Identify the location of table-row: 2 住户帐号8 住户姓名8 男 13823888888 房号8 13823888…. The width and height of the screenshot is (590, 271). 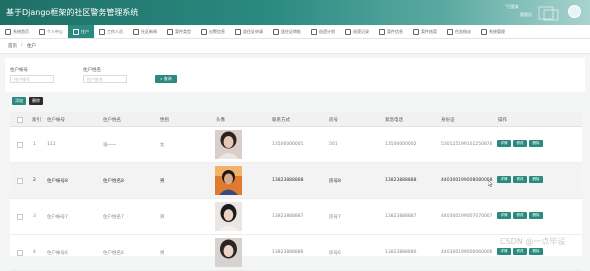
(296, 181).